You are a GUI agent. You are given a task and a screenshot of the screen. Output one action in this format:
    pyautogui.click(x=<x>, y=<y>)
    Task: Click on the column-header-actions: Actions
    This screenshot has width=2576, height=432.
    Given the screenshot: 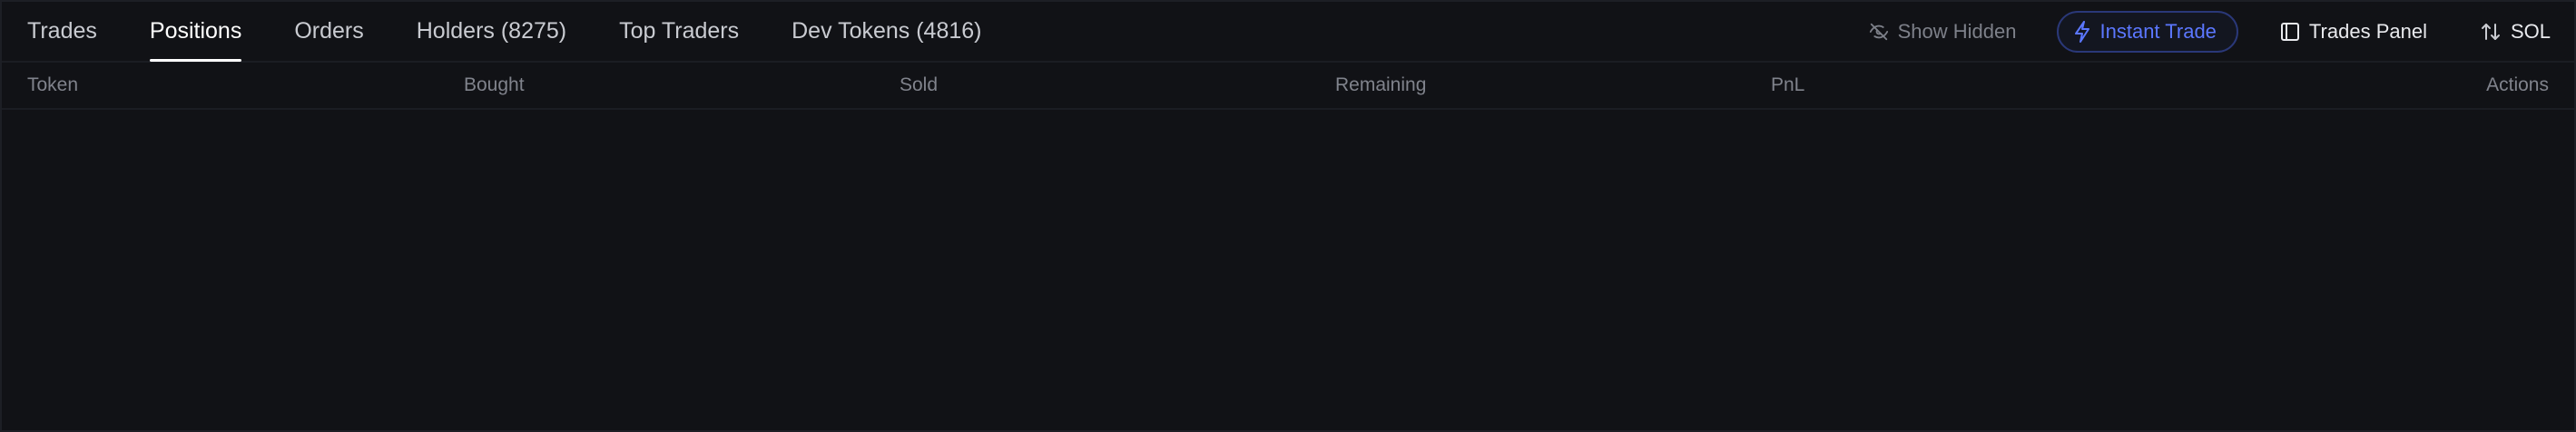 What is the action you would take?
    pyautogui.click(x=2517, y=84)
    